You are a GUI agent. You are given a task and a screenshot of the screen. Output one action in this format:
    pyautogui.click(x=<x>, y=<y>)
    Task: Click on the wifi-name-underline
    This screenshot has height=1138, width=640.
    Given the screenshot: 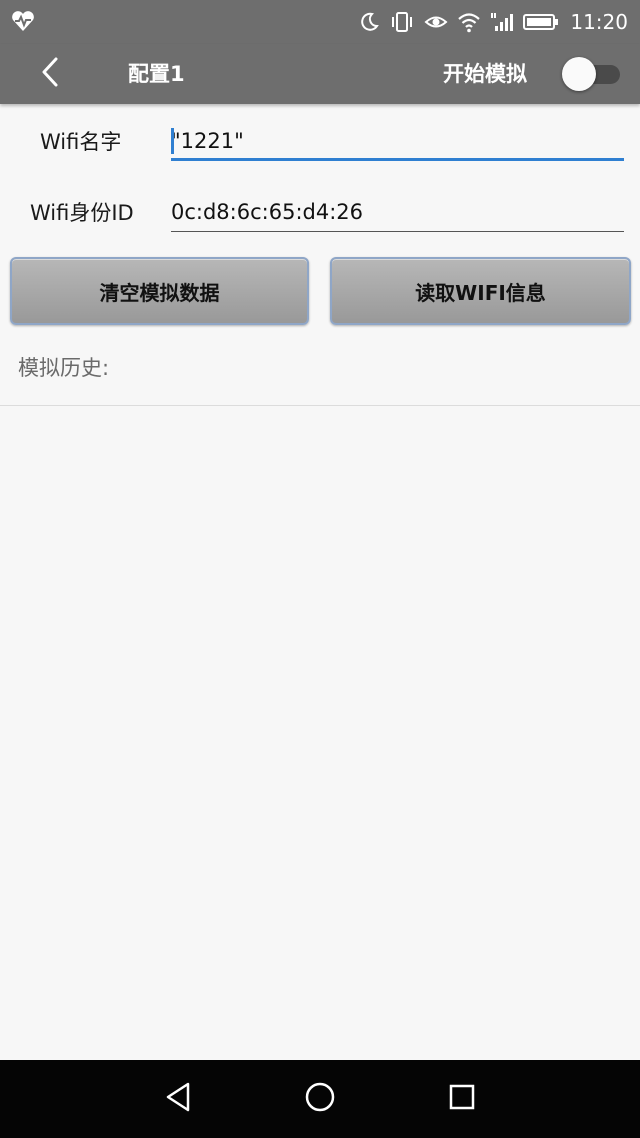 What is the action you would take?
    pyautogui.click(x=397, y=159)
    